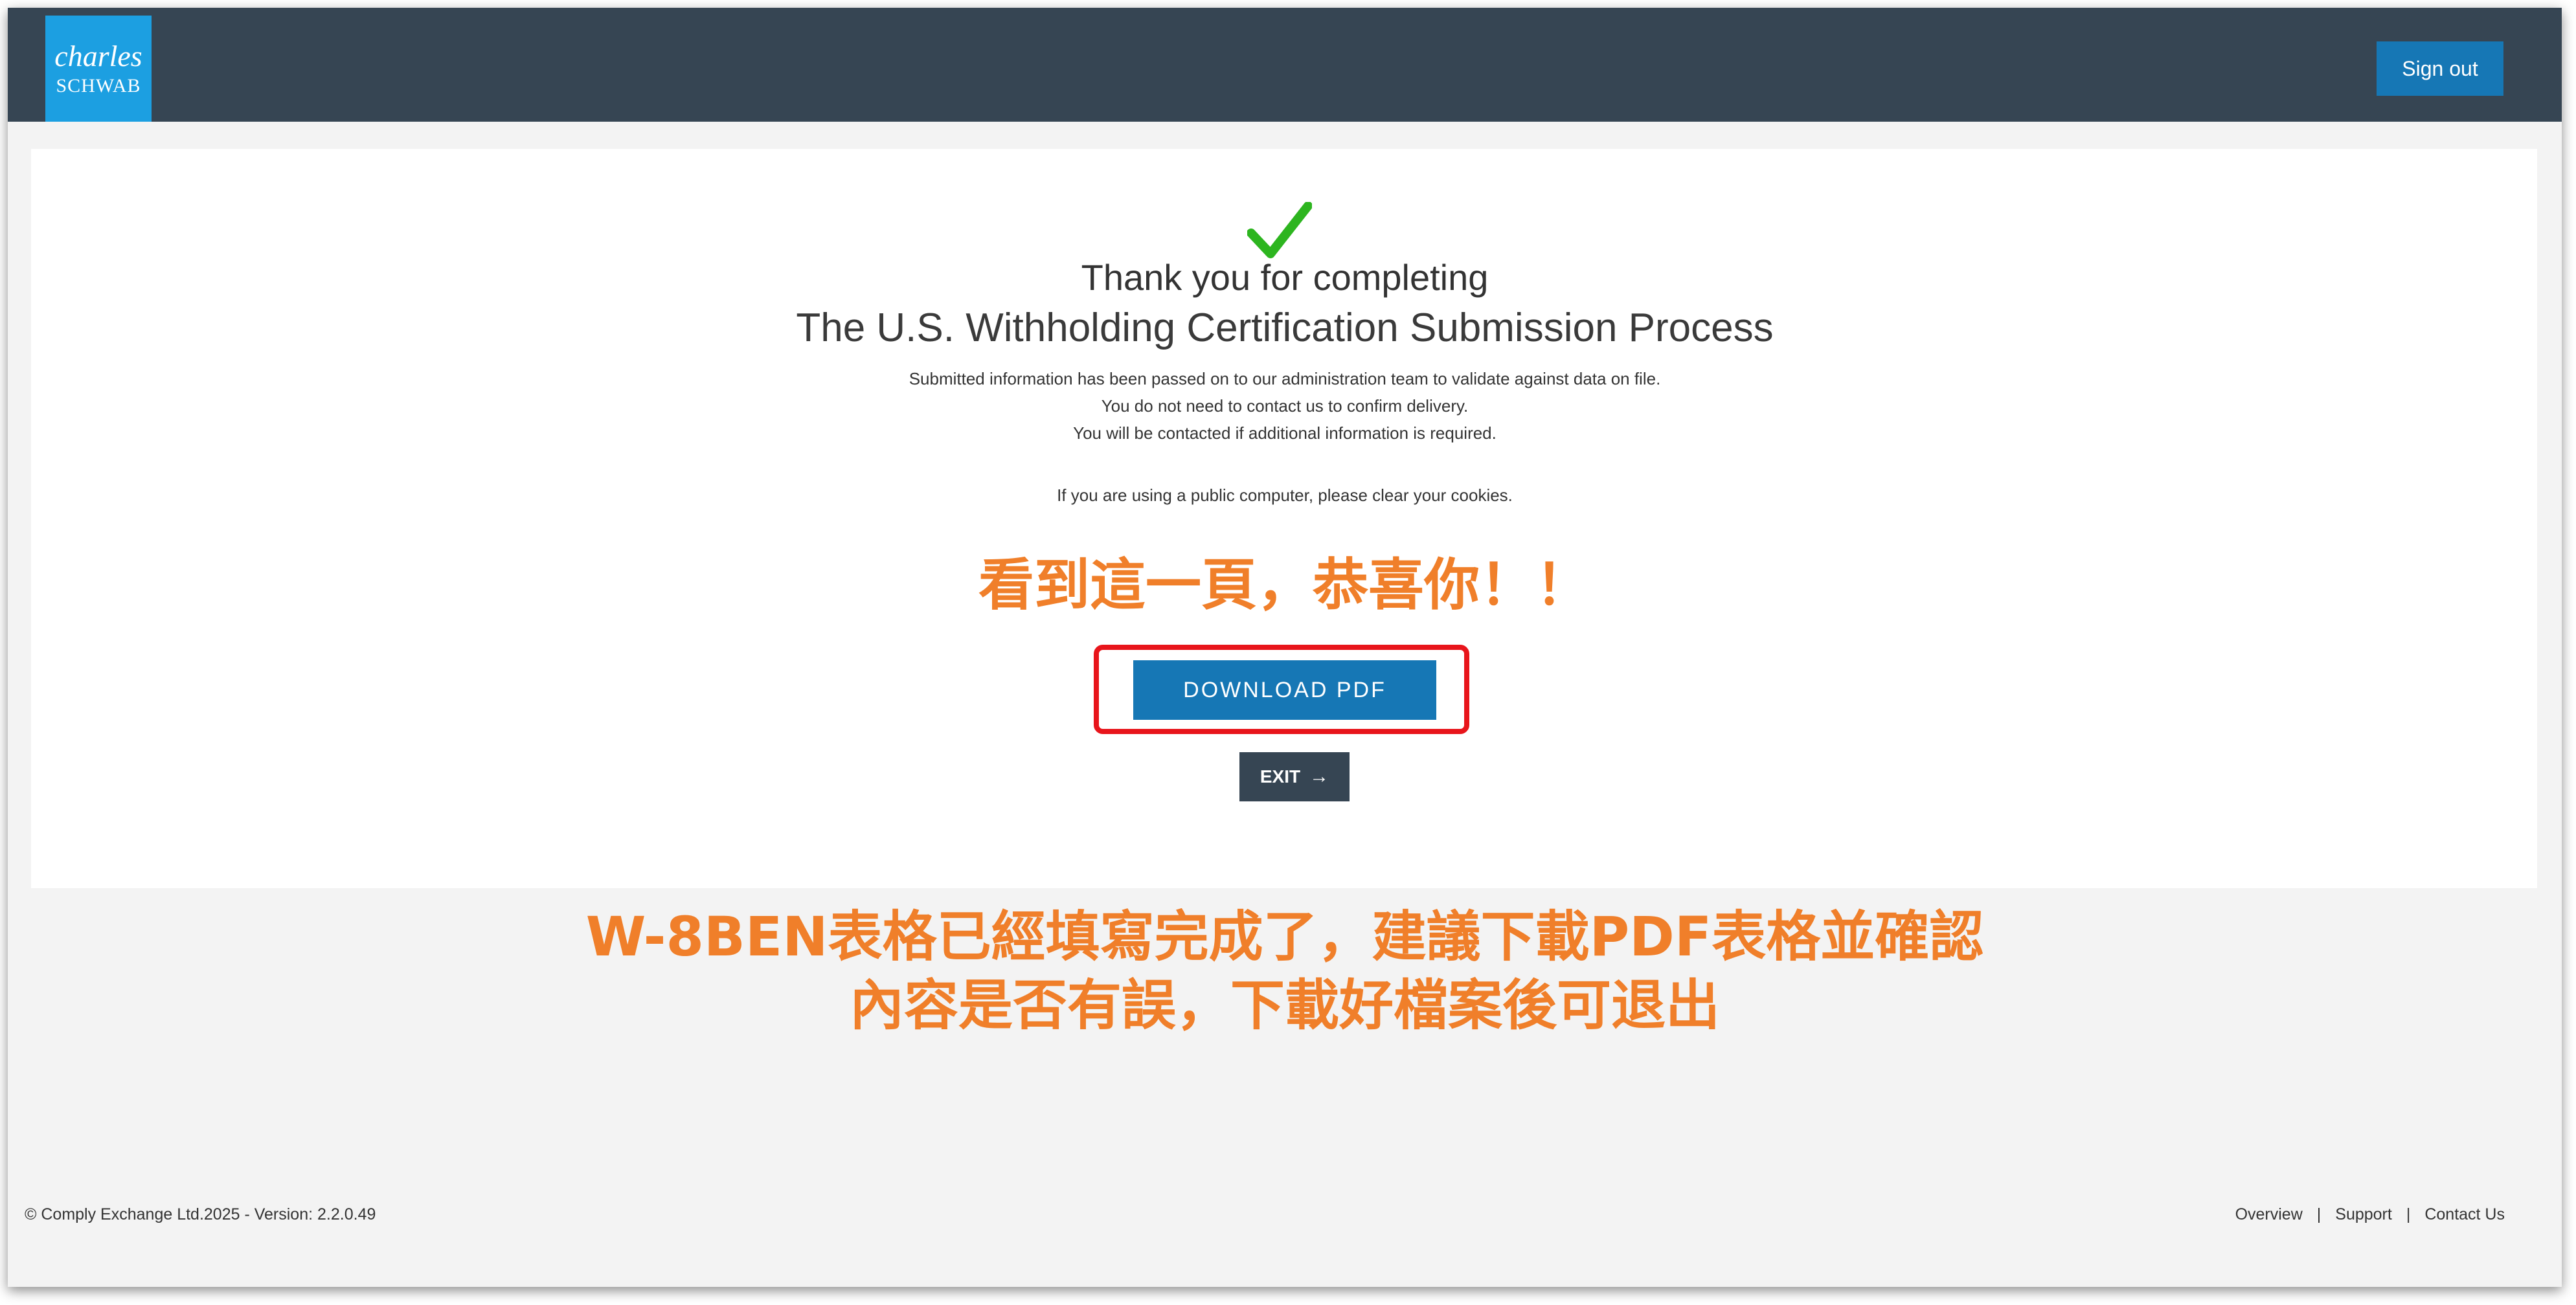  What do you see at coordinates (99, 85) in the screenshot?
I see `logo-line-2: SCHWAB` at bounding box center [99, 85].